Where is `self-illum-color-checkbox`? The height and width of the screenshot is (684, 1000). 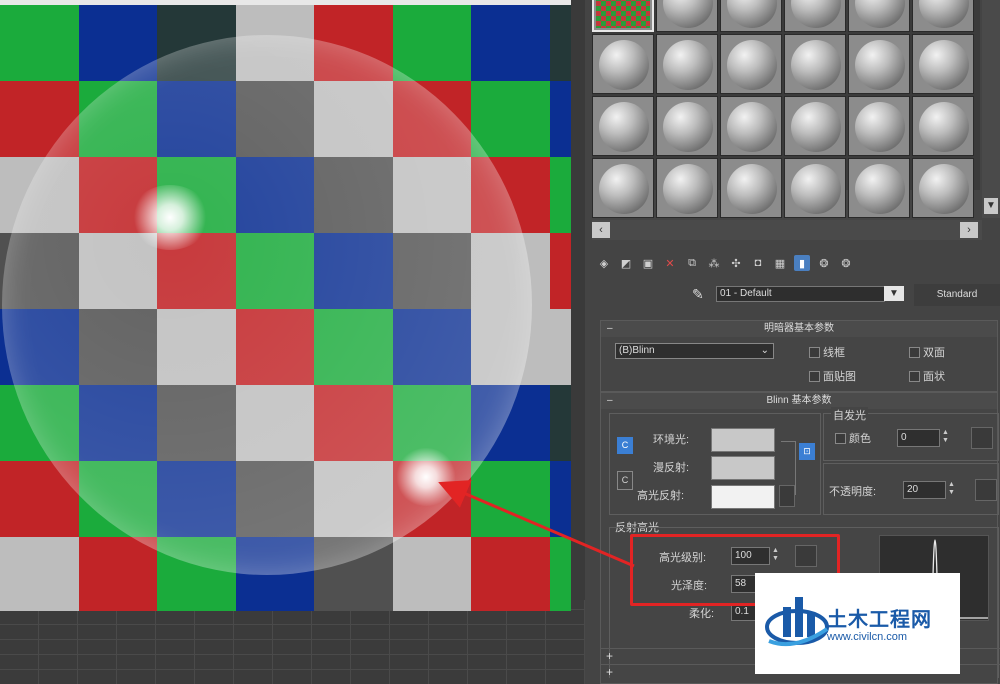
self-illum-color-checkbox is located at coordinates (840, 438).